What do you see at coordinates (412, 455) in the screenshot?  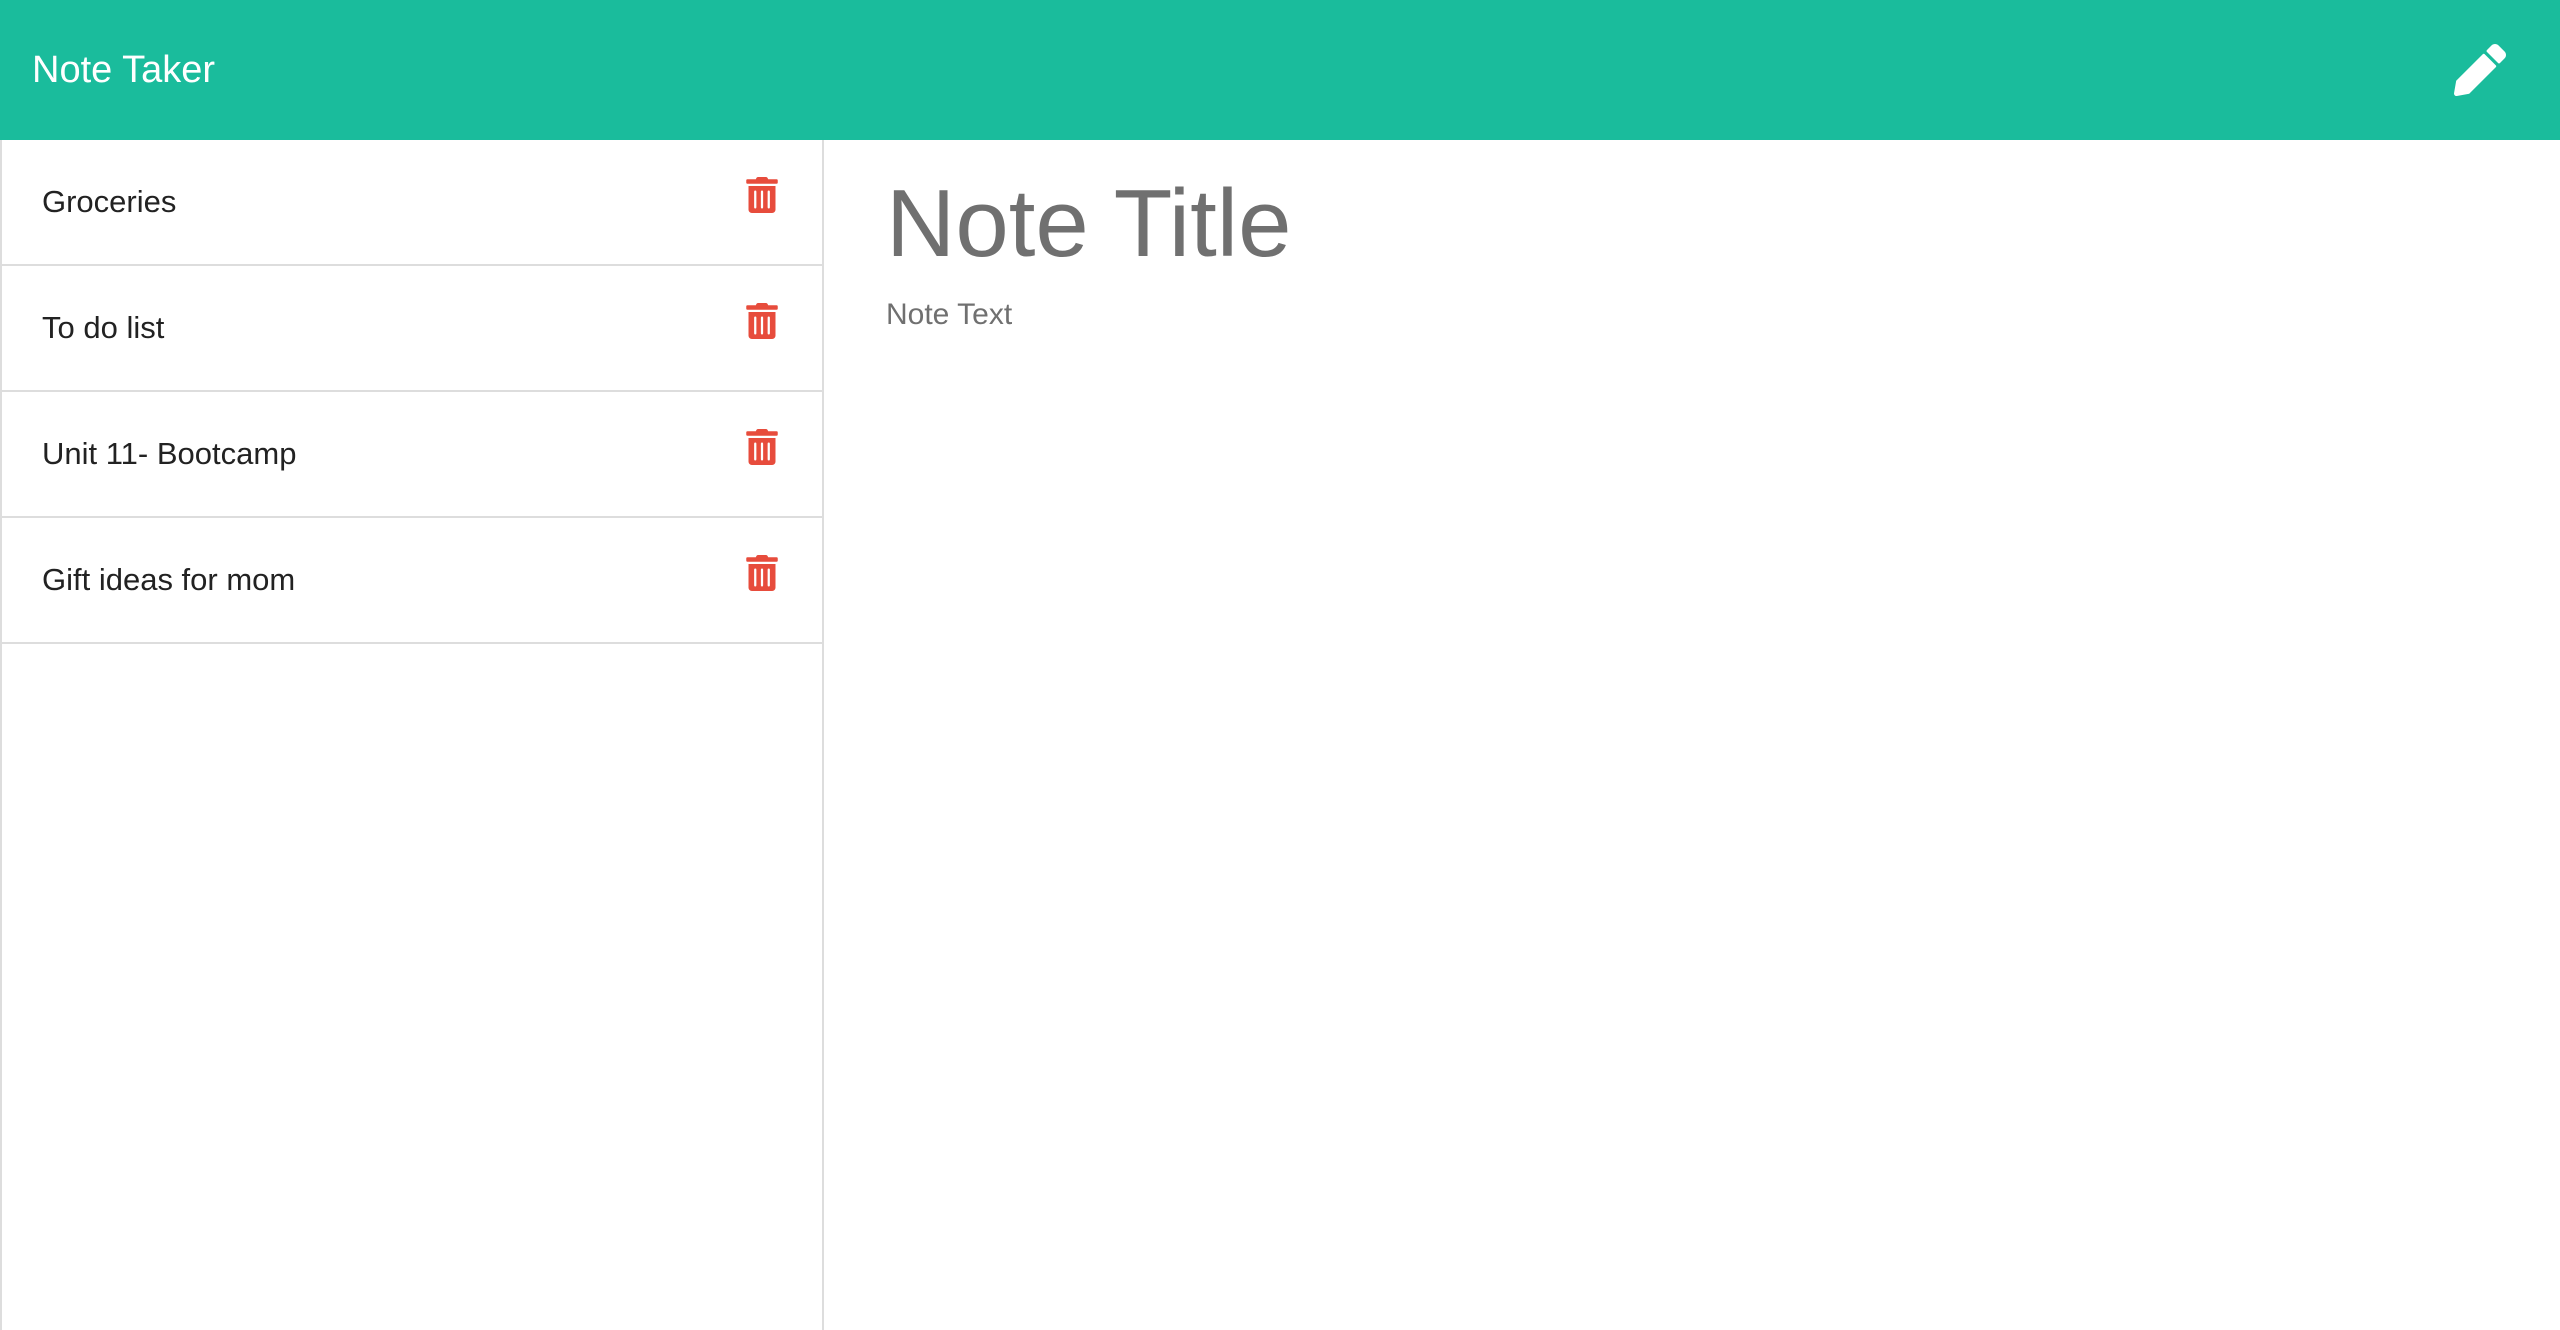 I see `list-item: Unit 11- Bootcamp` at bounding box center [412, 455].